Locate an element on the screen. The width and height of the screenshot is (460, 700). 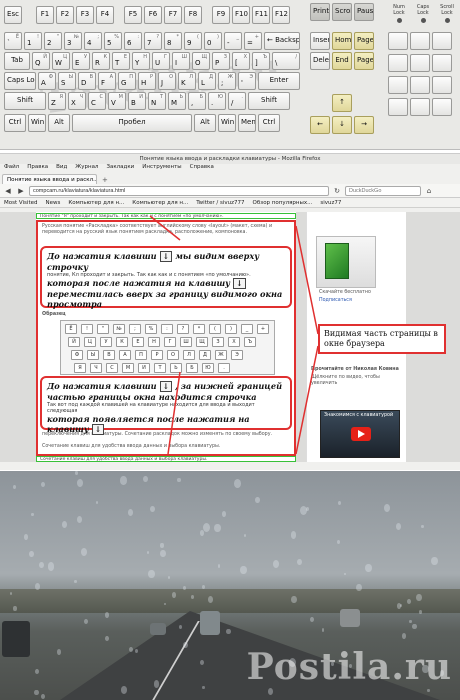
key-row1-12: + = is located at coordinates (253, 41).